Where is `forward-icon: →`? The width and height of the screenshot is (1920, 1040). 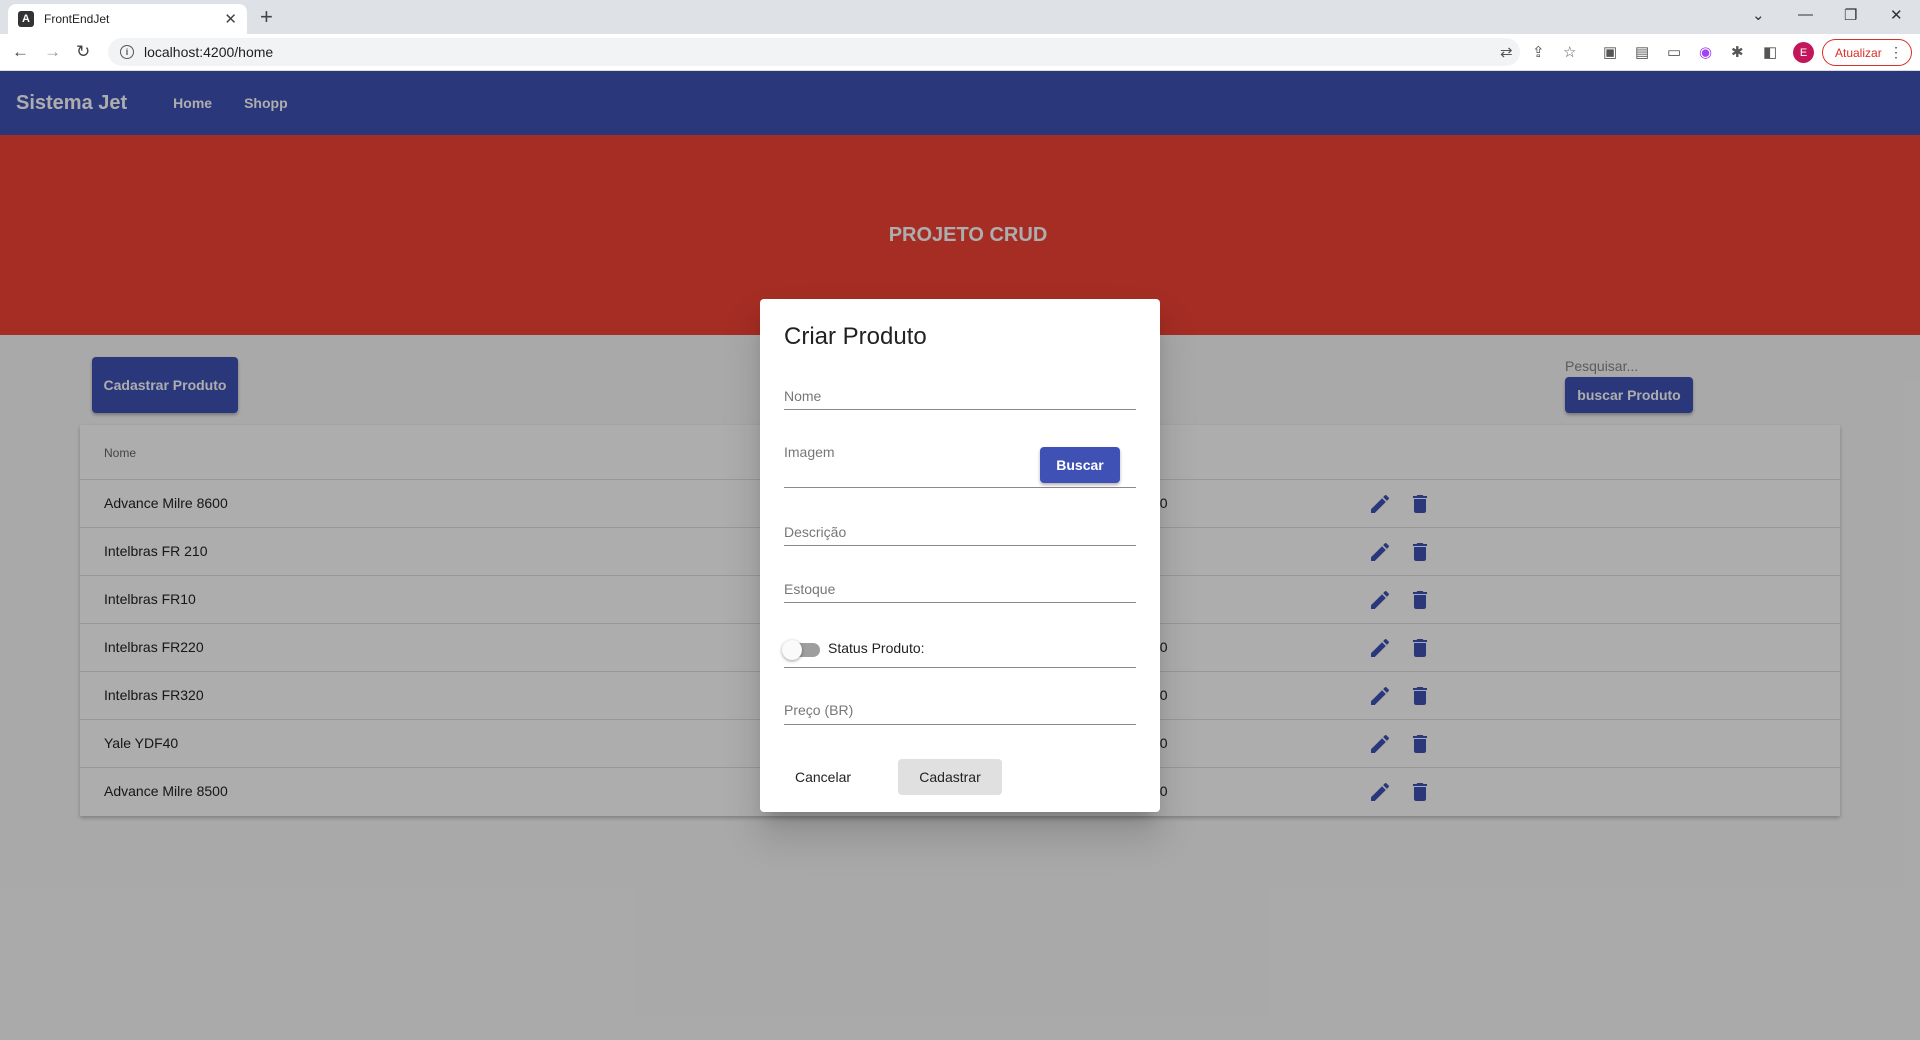 forward-icon: → is located at coordinates (52, 52).